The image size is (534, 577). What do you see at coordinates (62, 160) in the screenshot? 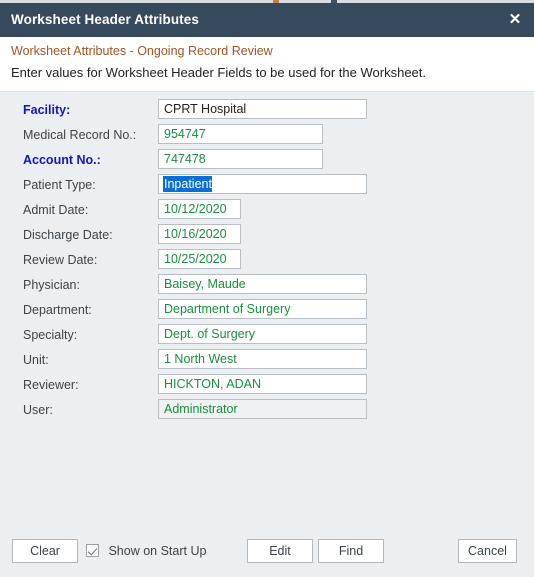
I see `field-label: Account No.:` at bounding box center [62, 160].